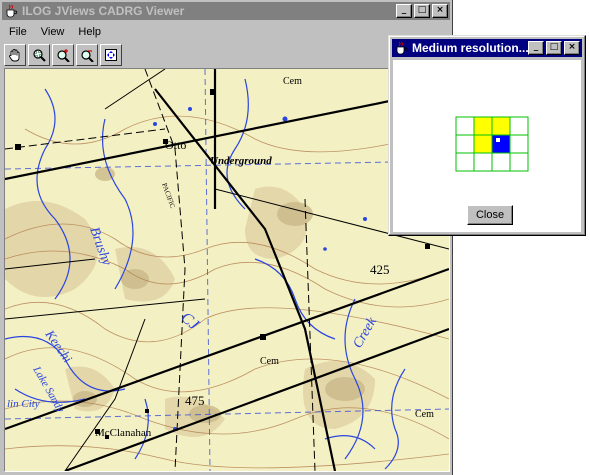  I want to click on map-label-cem-2: Cem, so click(269, 361).